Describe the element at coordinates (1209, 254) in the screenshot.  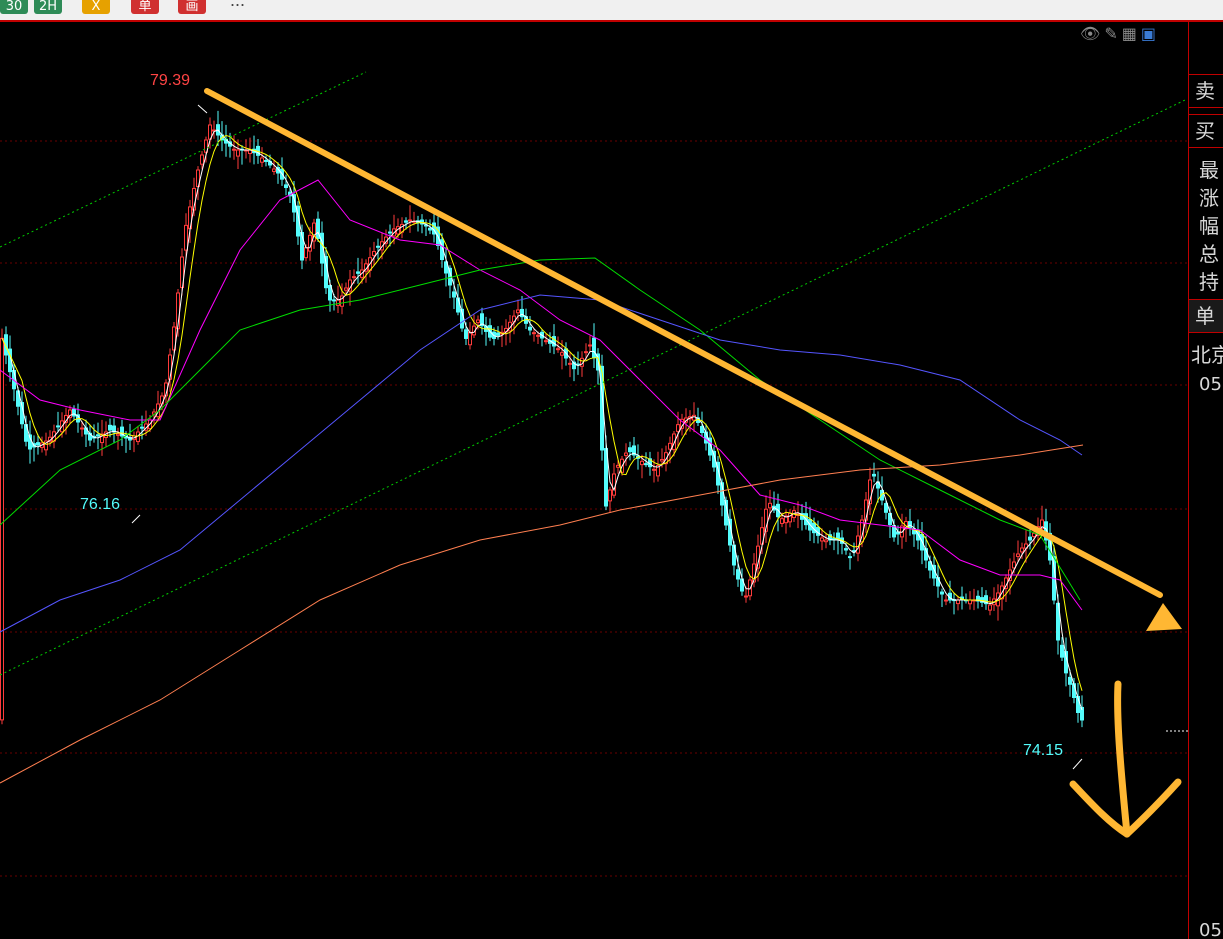
I see `total-label: 总` at that location.